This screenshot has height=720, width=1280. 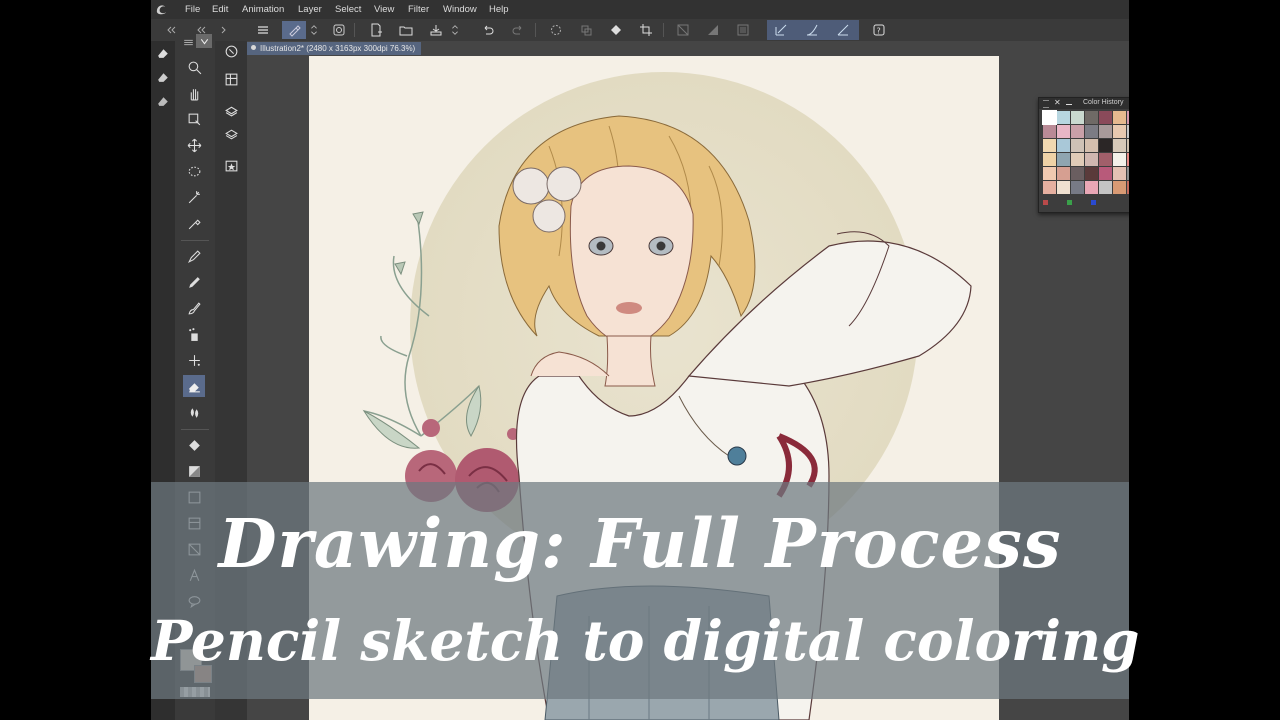 What do you see at coordinates (460, 9) in the screenshot?
I see `menu-window: Window` at bounding box center [460, 9].